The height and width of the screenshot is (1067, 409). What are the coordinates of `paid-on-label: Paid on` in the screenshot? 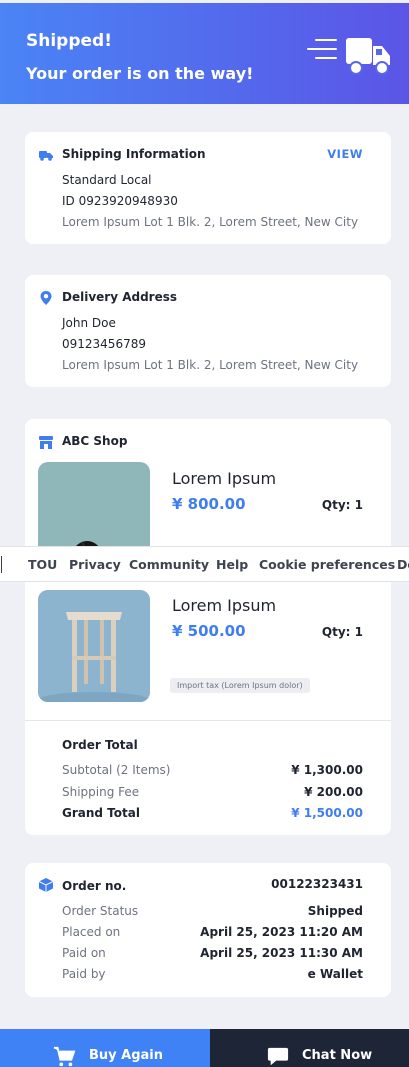 It's located at (84, 953).